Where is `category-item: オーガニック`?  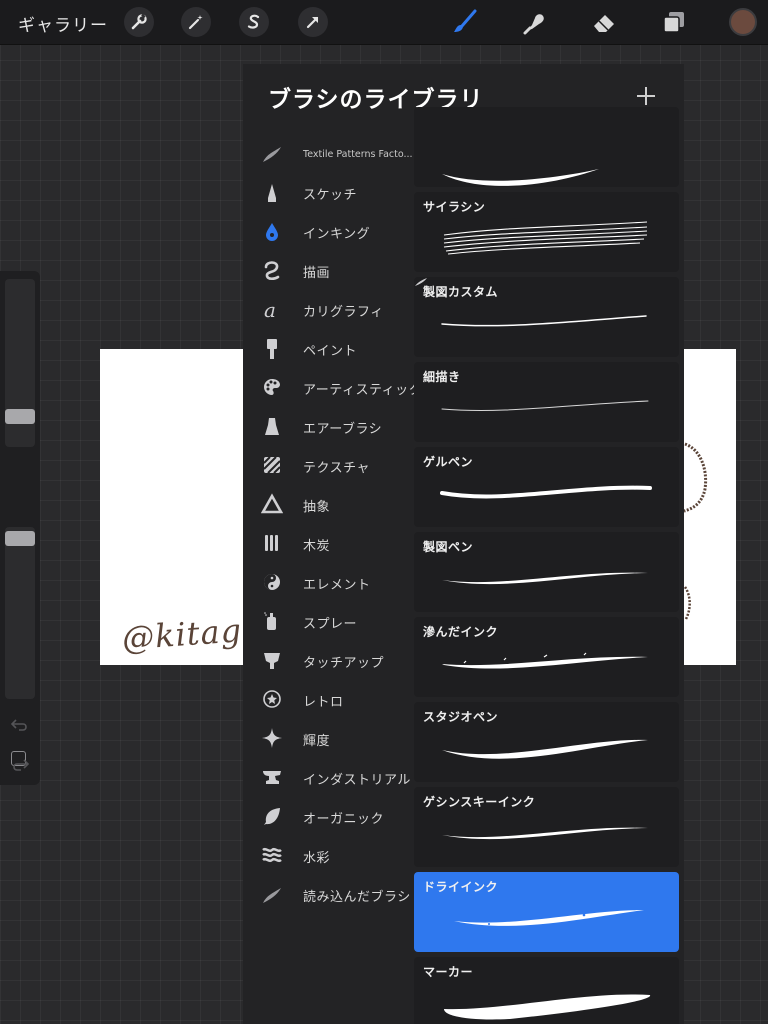
category-item: オーガニック is located at coordinates (328, 816).